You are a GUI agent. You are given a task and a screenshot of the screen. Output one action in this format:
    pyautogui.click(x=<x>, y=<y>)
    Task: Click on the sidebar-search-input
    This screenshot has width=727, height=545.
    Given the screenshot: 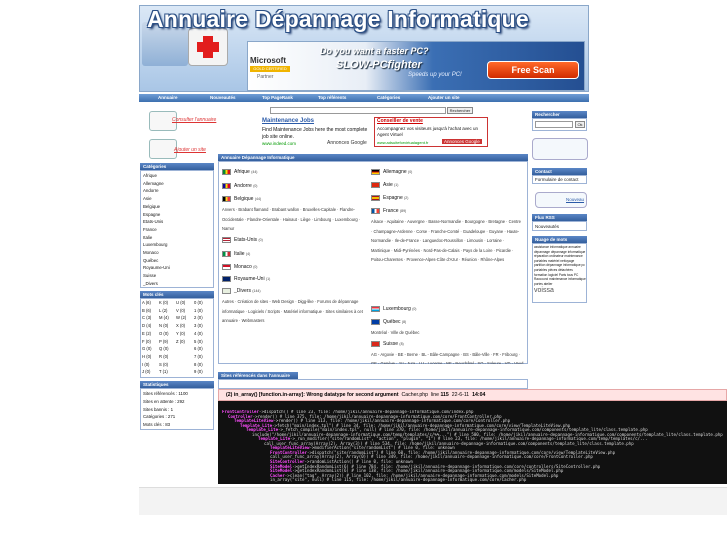 What is the action you would take?
    pyautogui.click(x=554, y=124)
    